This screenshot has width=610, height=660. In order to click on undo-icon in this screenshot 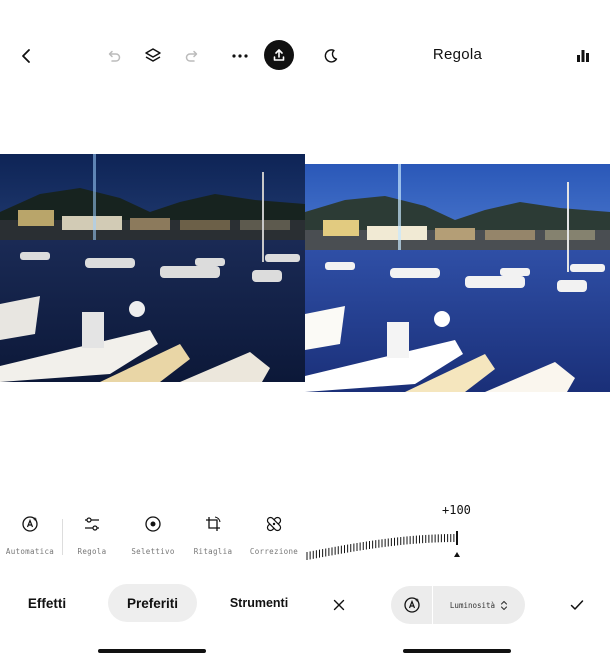, I will do `click(114, 56)`.